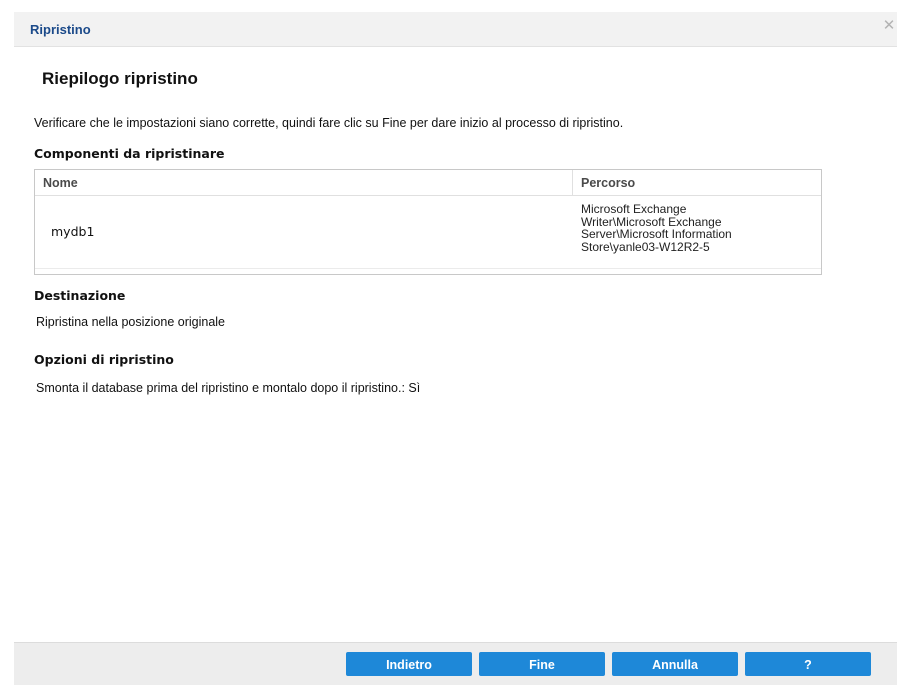  I want to click on help-button: ?, so click(808, 664).